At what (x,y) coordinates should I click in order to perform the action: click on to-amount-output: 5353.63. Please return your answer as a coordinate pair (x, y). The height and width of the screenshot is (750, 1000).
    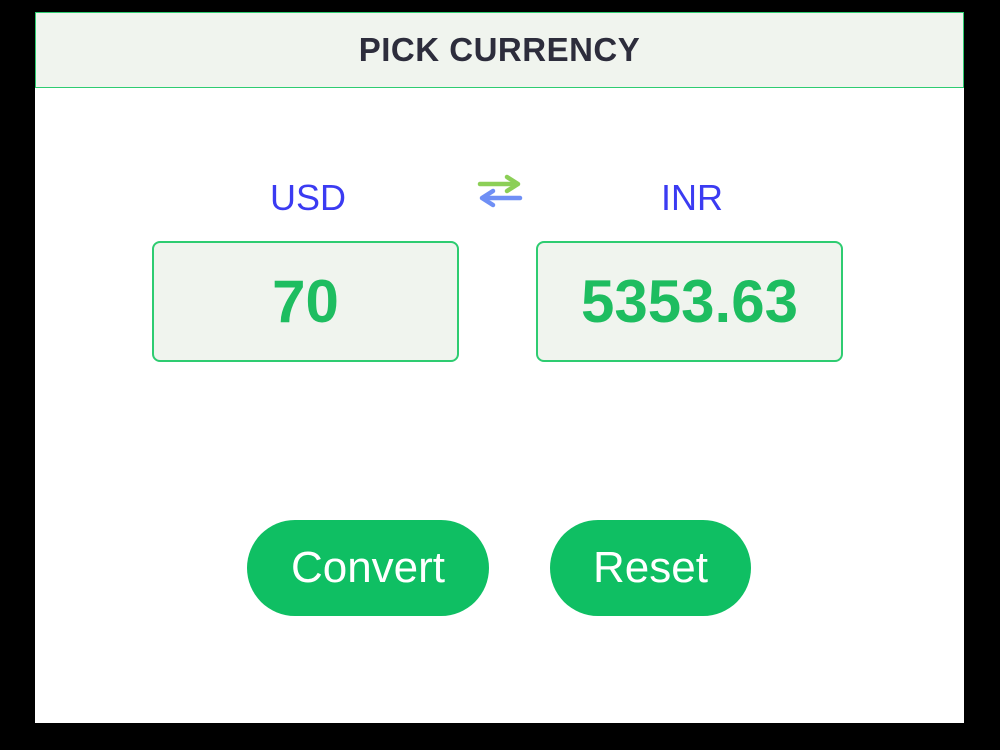
    Looking at the image, I should click on (689, 301).